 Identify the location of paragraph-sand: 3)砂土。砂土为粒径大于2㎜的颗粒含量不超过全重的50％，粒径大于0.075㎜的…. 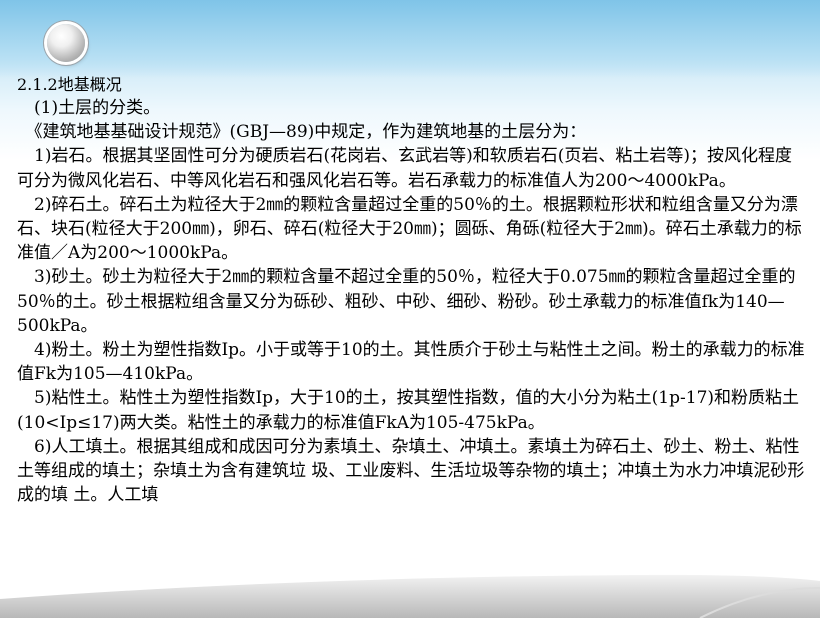
(406, 301).